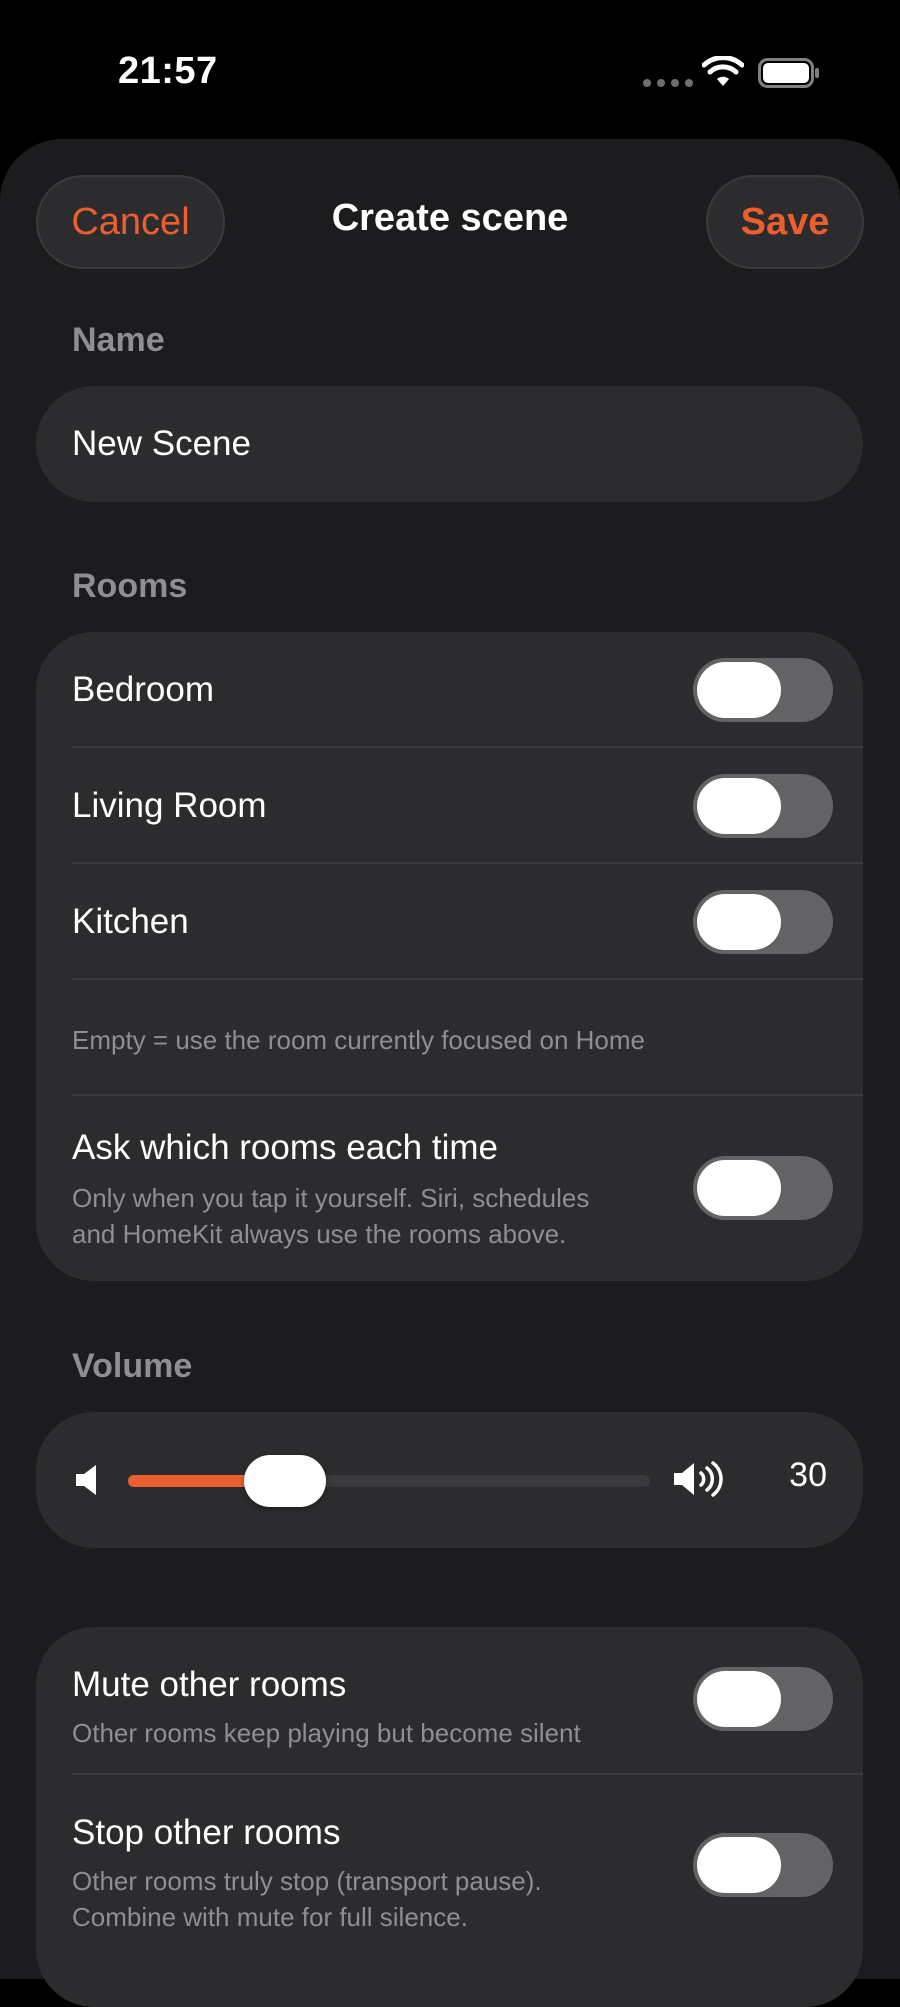 The width and height of the screenshot is (900, 2007). What do you see at coordinates (763, 922) in the screenshot?
I see `room-toggle-kitchen` at bounding box center [763, 922].